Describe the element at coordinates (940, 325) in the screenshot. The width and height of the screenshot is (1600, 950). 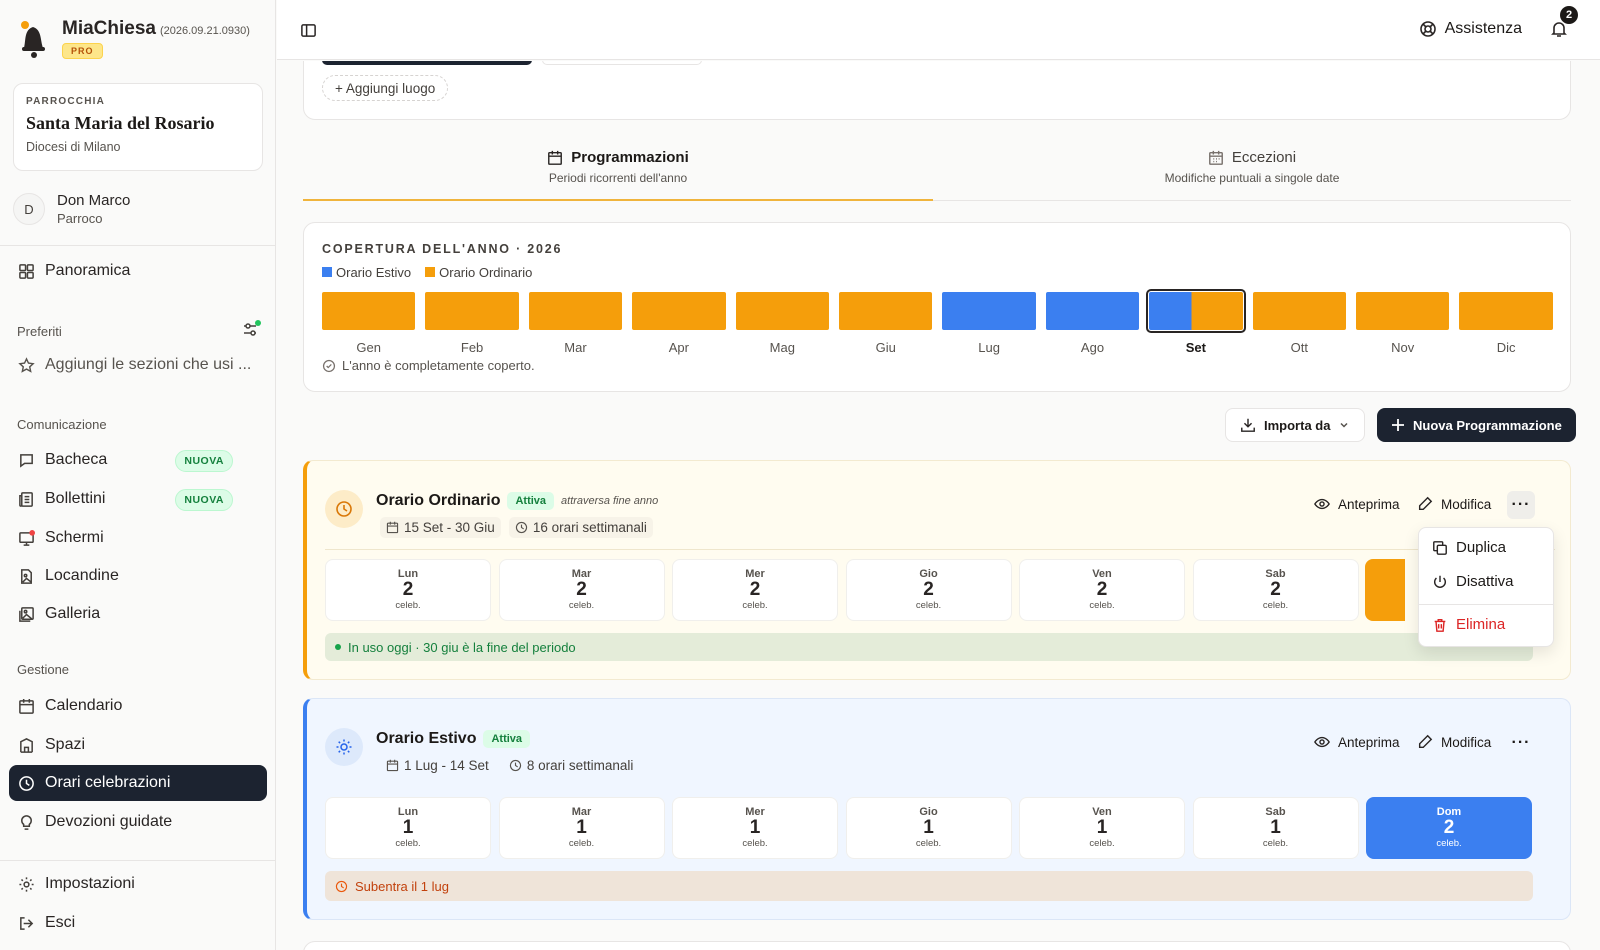
I see `month-coverage-strip: Gen Feb Mar Apr Mag Giu Lug Ago Set Ott Nov Dic` at that location.